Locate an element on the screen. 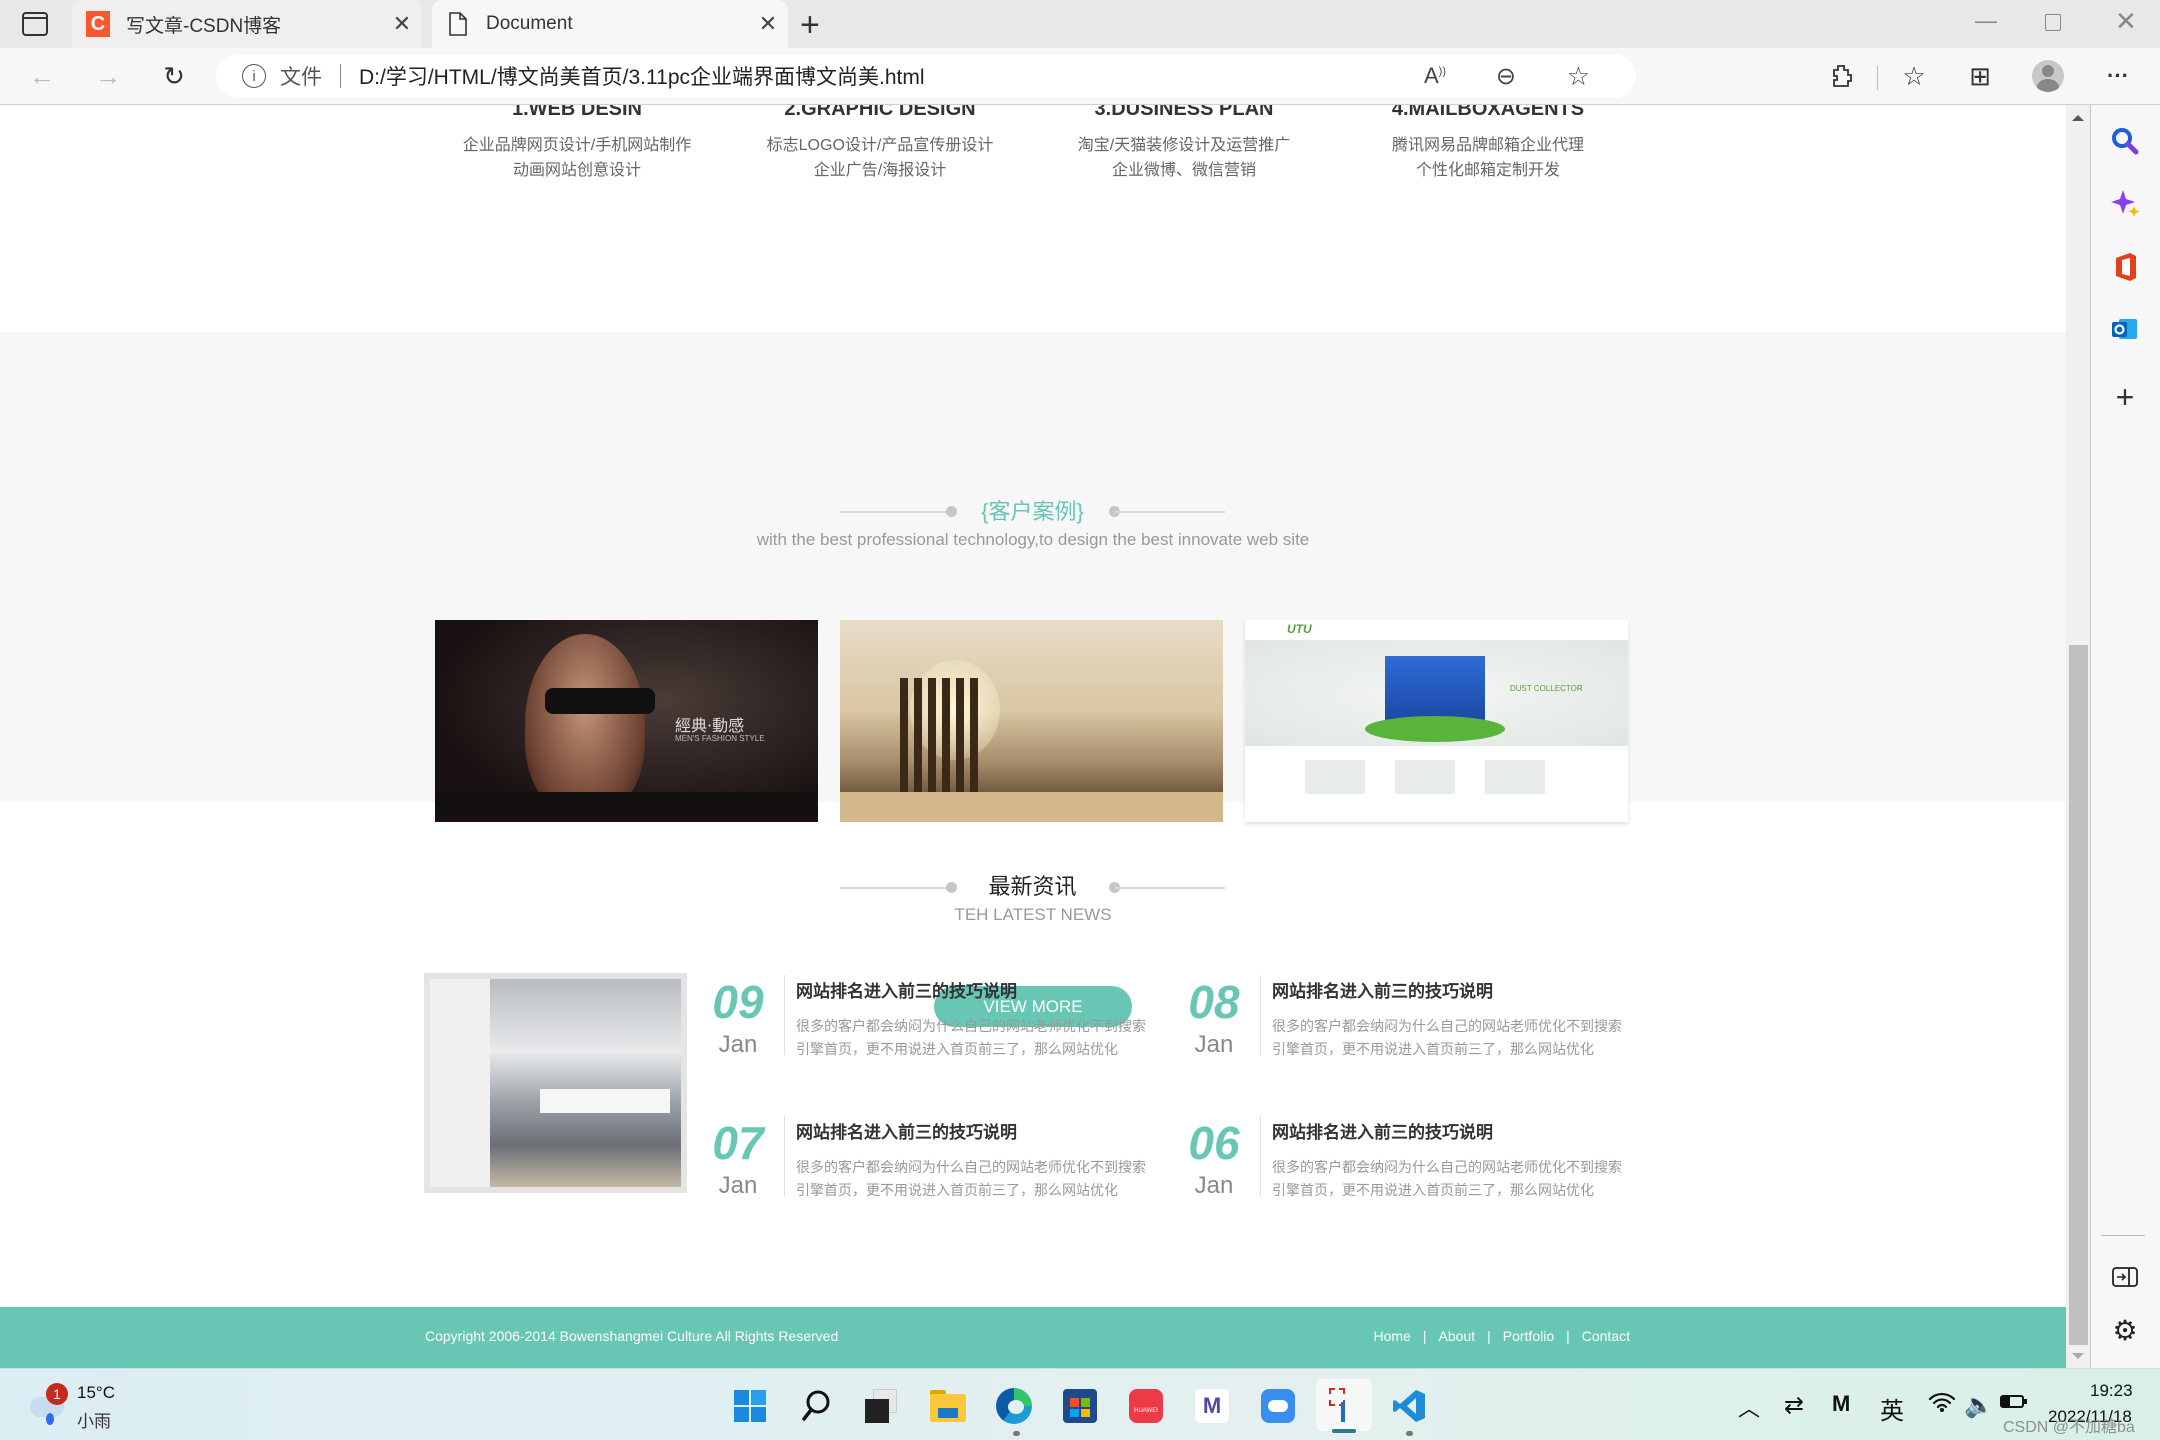  security-label: 文件 is located at coordinates (301, 77).